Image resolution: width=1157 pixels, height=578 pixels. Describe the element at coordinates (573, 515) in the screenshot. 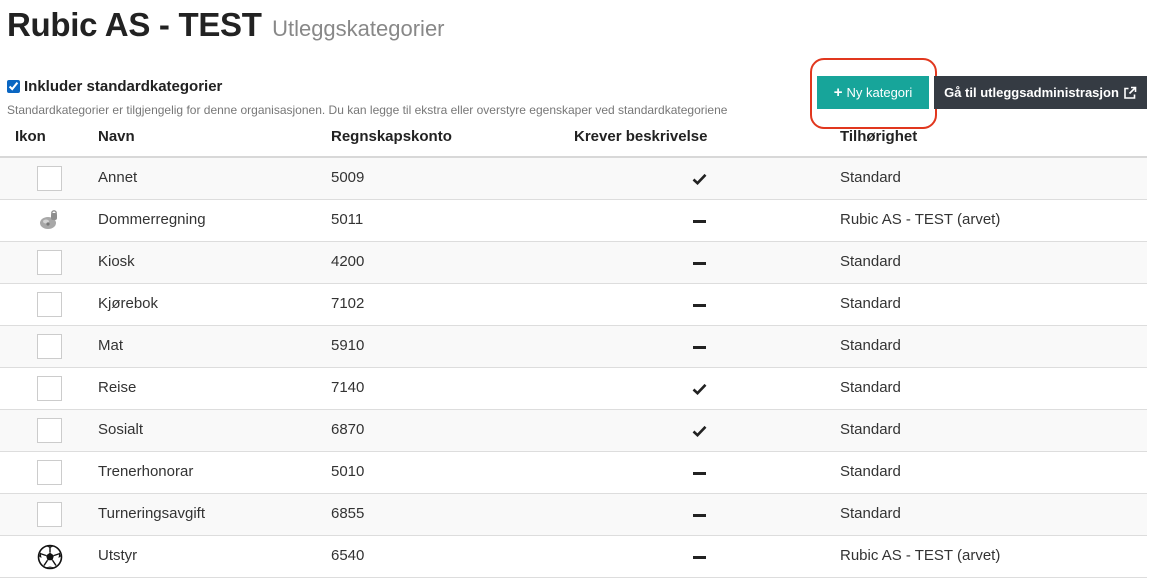

I see `table-row: Turneringsavgift 6855 Standard` at that location.